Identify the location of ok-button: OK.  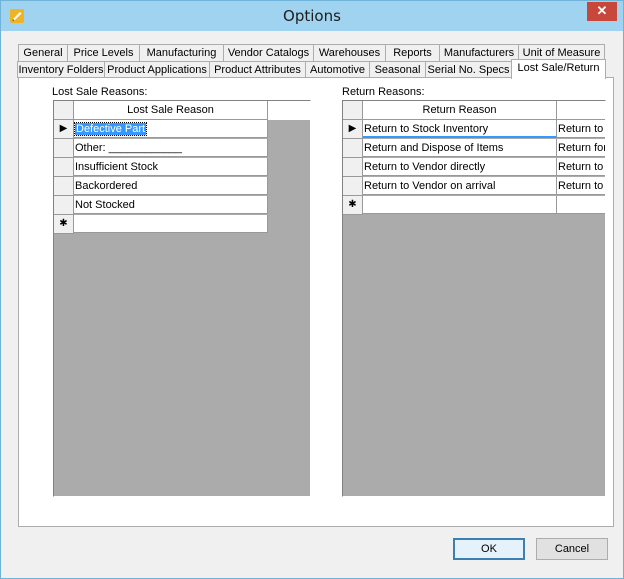
(489, 549).